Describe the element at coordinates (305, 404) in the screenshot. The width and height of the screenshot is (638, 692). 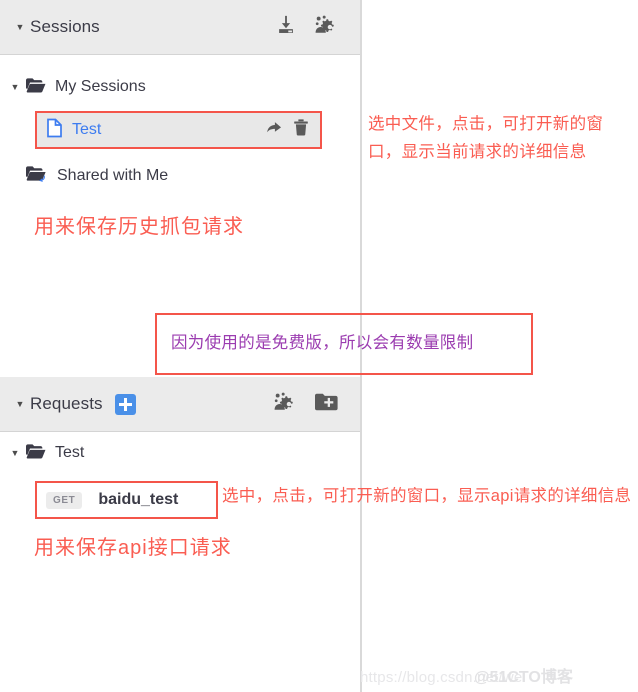
I see `requests-header-actions` at that location.